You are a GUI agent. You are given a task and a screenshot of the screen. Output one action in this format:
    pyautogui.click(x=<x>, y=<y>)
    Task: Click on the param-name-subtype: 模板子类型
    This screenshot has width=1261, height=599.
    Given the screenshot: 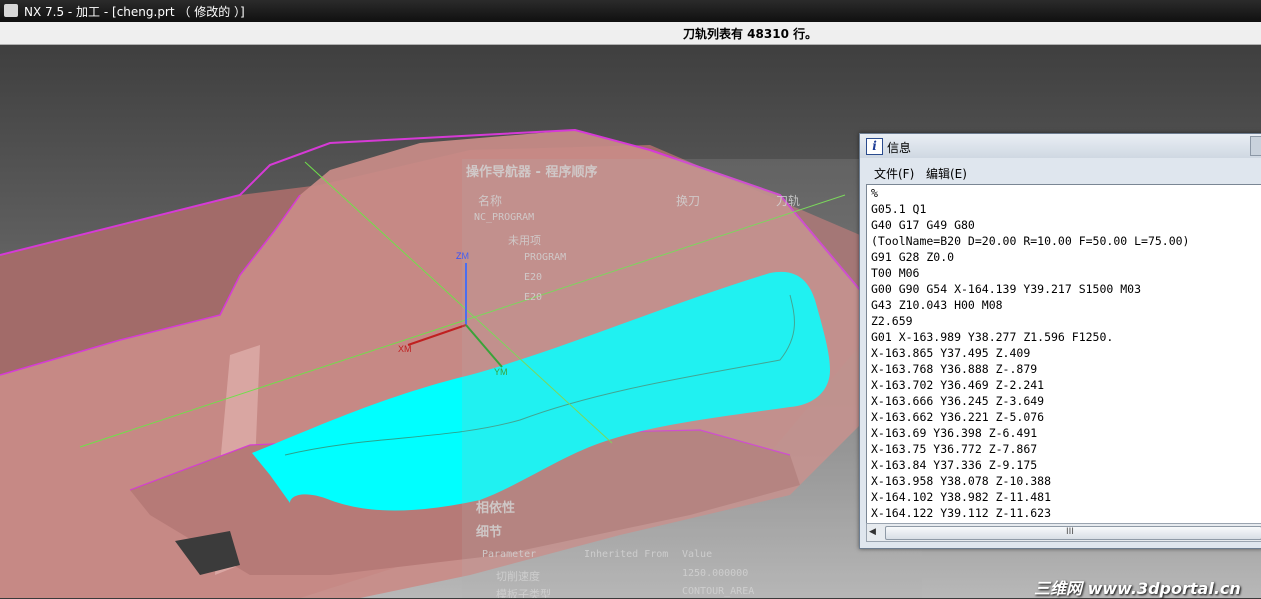 What is the action you would take?
    pyautogui.click(x=523, y=593)
    